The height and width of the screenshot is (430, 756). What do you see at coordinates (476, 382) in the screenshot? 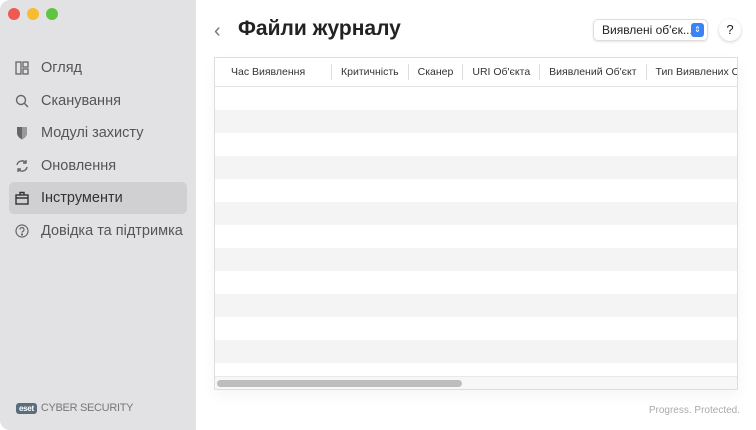
I see `horizontal-scrollbar` at bounding box center [476, 382].